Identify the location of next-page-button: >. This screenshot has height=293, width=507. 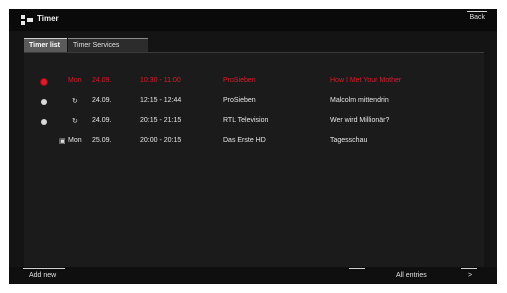
(470, 275).